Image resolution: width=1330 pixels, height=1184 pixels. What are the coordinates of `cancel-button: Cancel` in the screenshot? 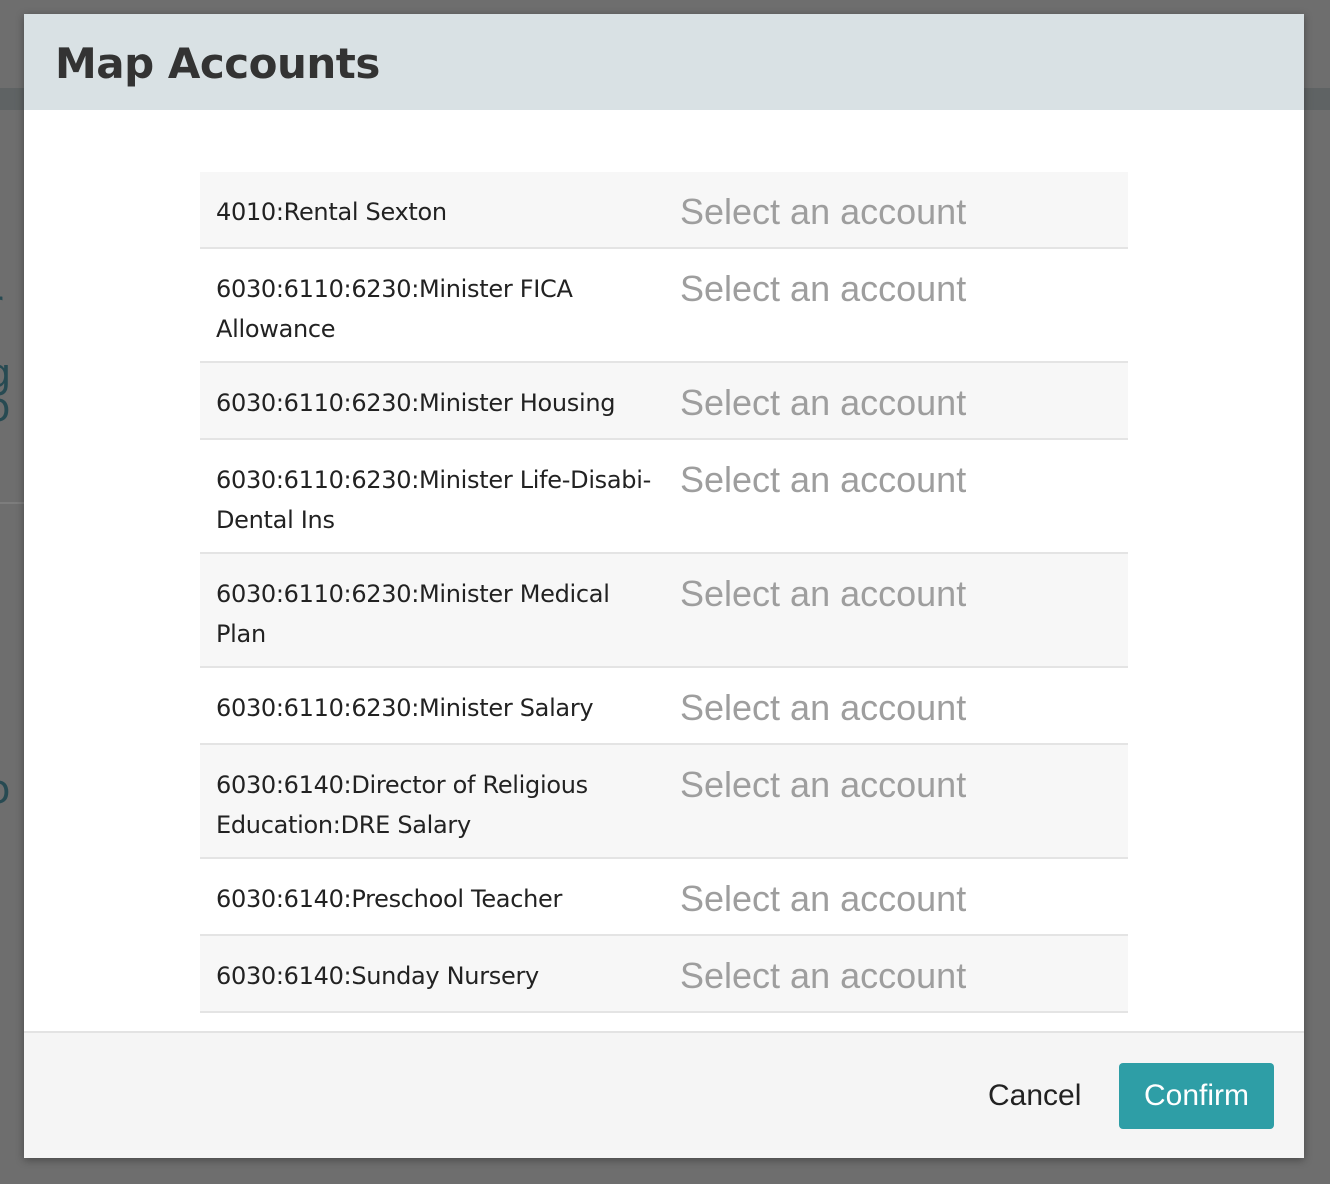 It's located at (1034, 1096).